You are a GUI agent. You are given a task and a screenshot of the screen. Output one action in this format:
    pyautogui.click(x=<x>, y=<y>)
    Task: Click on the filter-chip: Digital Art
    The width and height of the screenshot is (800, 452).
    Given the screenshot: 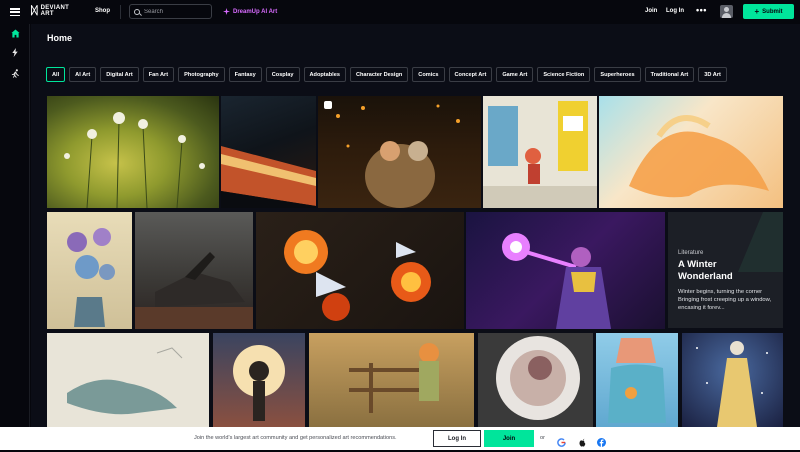 What is the action you would take?
    pyautogui.click(x=119, y=74)
    